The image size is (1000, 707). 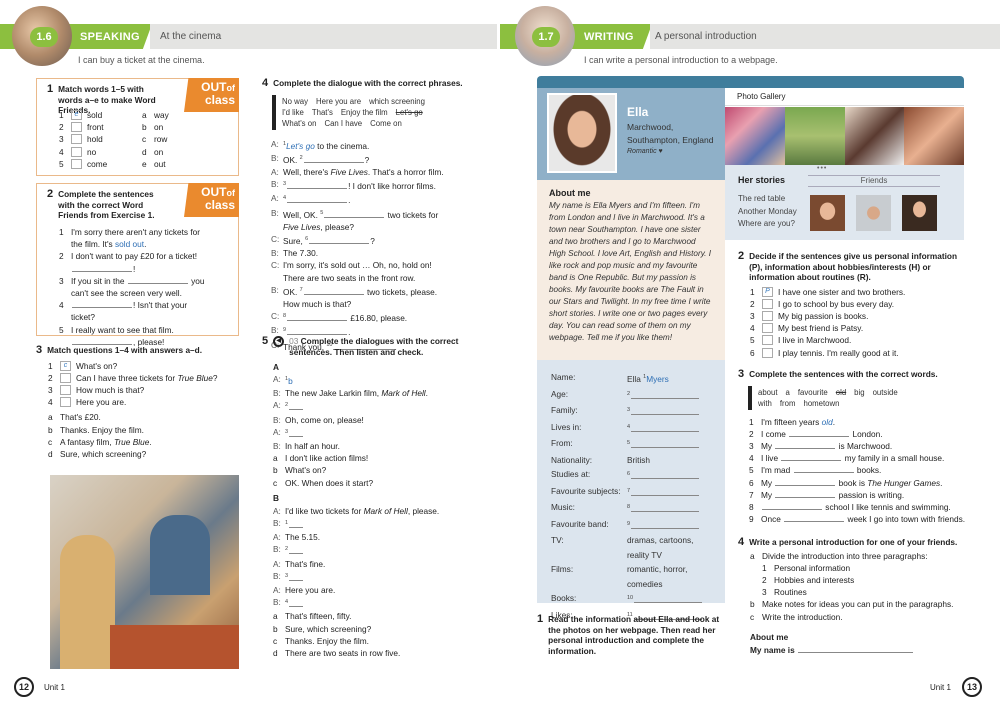 What do you see at coordinates (669, 547) in the screenshot?
I see `info-value: dramas, cartoons, reality TV` at bounding box center [669, 547].